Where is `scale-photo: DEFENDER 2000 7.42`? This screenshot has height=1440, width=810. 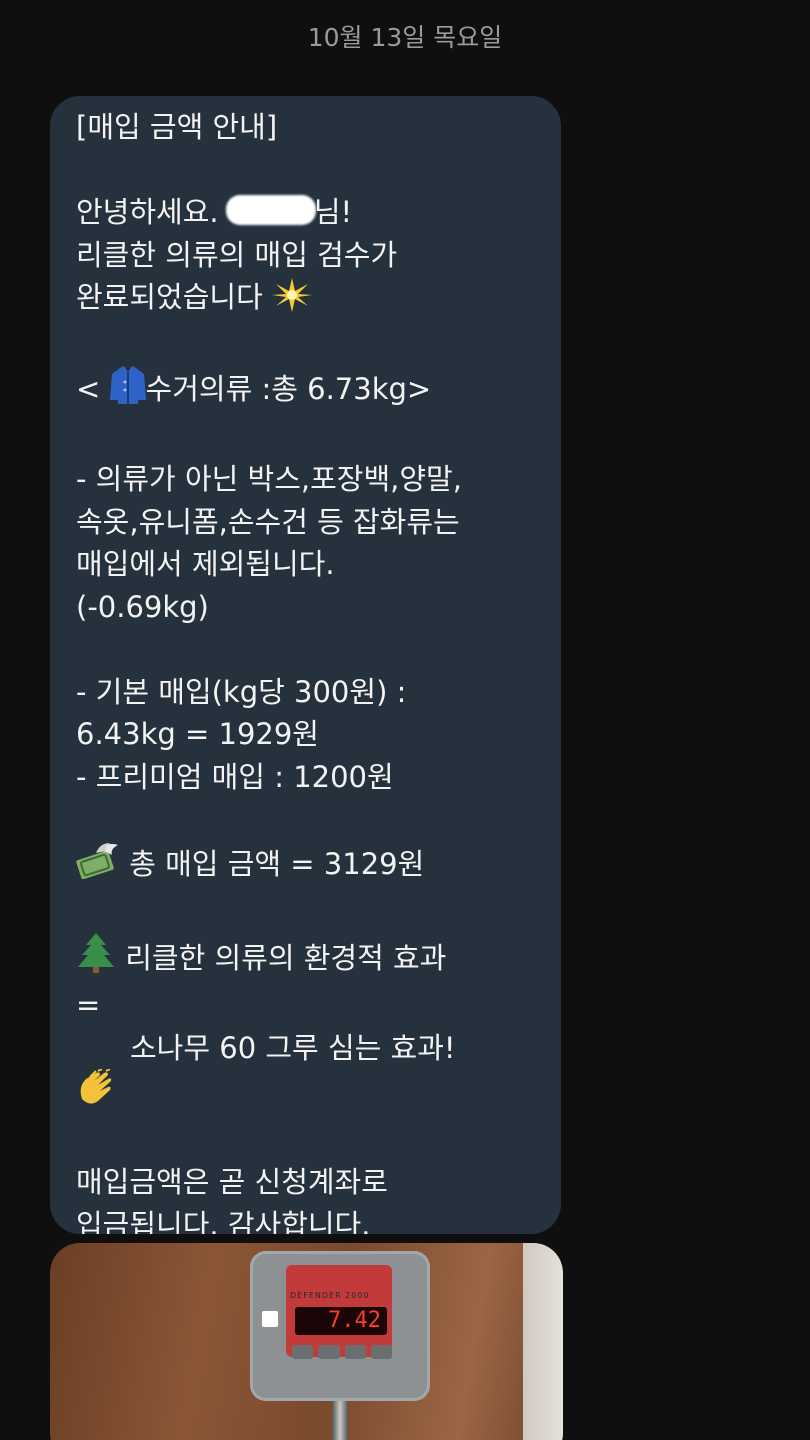 scale-photo: DEFENDER 2000 7.42 is located at coordinates (306, 1341).